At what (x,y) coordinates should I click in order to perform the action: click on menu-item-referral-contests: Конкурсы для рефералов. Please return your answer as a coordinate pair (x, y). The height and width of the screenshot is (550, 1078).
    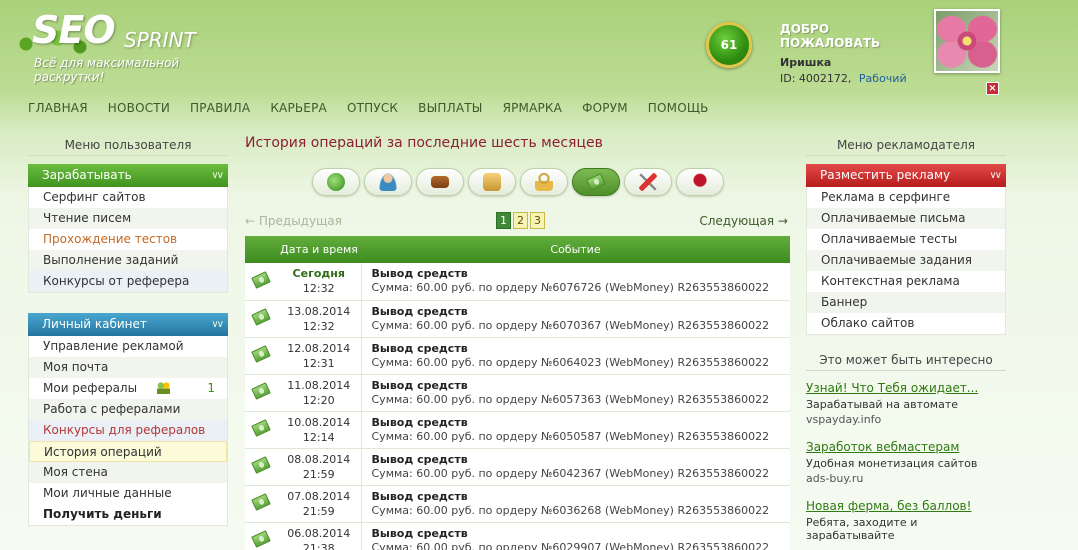
    Looking at the image, I should click on (128, 430).